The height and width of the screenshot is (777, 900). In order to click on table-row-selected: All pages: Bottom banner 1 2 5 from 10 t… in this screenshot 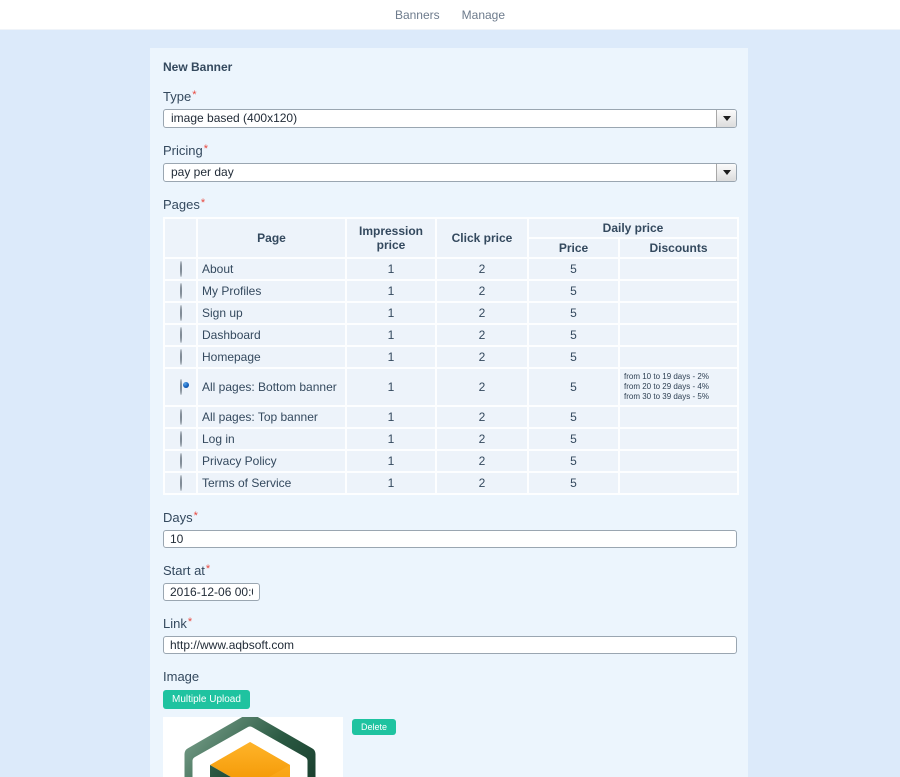, I will do `click(451, 387)`.